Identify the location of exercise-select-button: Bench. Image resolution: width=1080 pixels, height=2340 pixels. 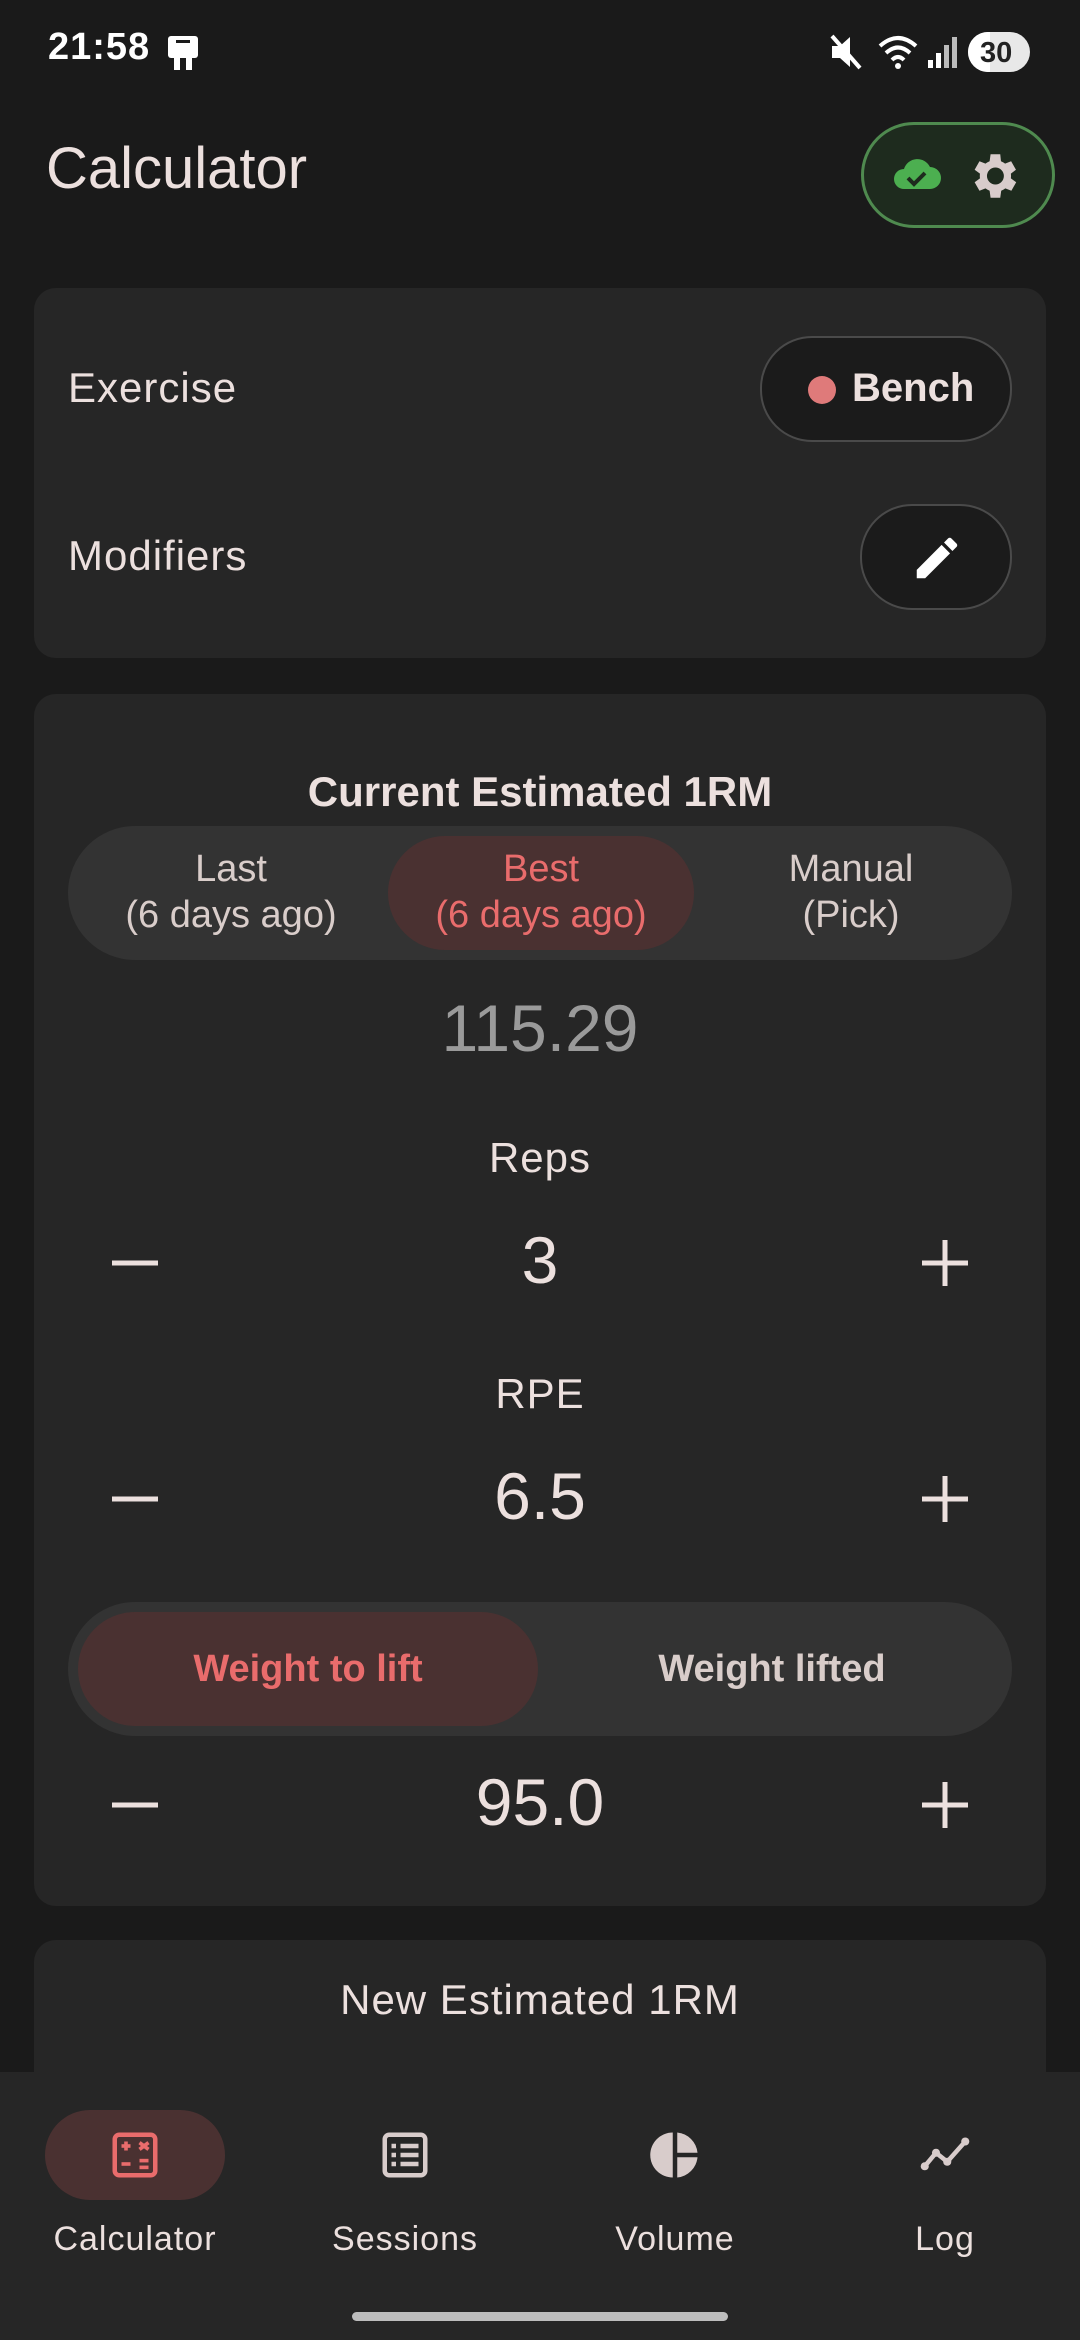
(886, 389).